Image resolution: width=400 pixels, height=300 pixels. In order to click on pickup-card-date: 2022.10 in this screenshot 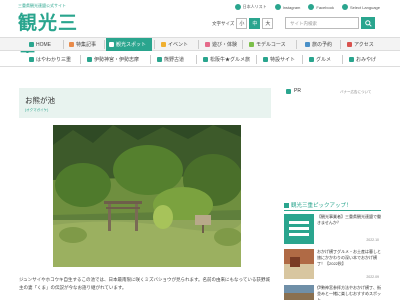, I will do `click(372, 240)`.